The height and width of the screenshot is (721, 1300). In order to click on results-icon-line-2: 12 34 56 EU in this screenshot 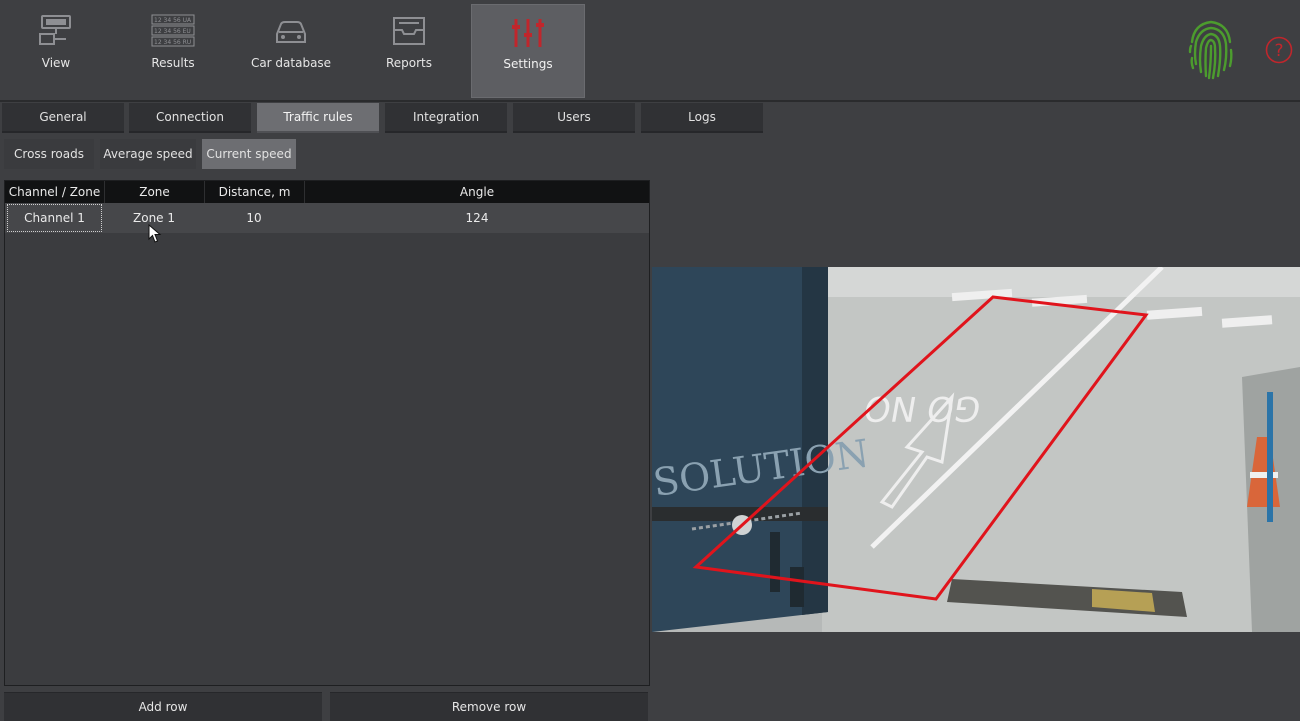, I will do `click(172, 31)`.